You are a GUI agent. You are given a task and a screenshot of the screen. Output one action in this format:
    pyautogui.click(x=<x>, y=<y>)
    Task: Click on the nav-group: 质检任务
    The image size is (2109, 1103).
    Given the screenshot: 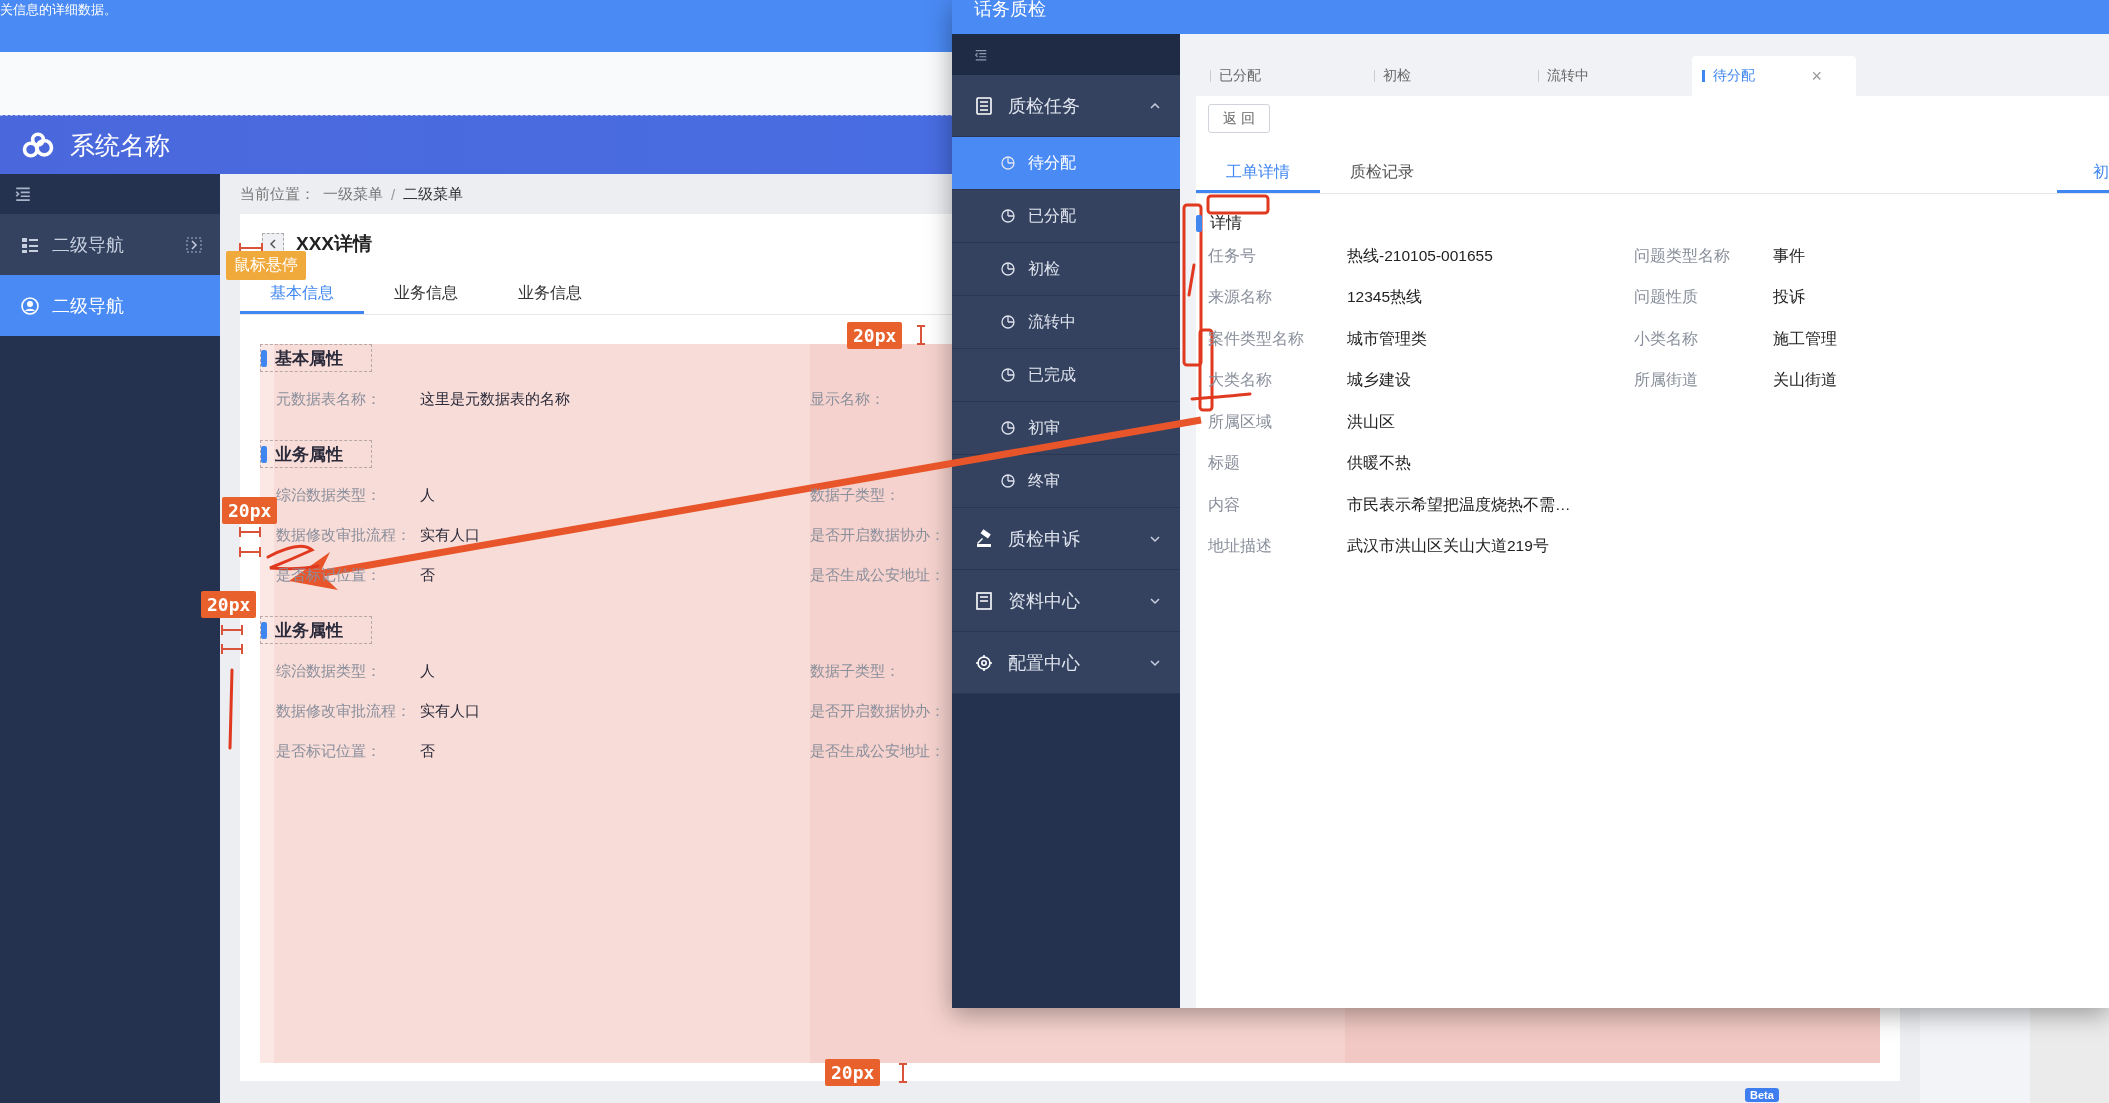 What is the action you would take?
    pyautogui.click(x=1066, y=106)
    